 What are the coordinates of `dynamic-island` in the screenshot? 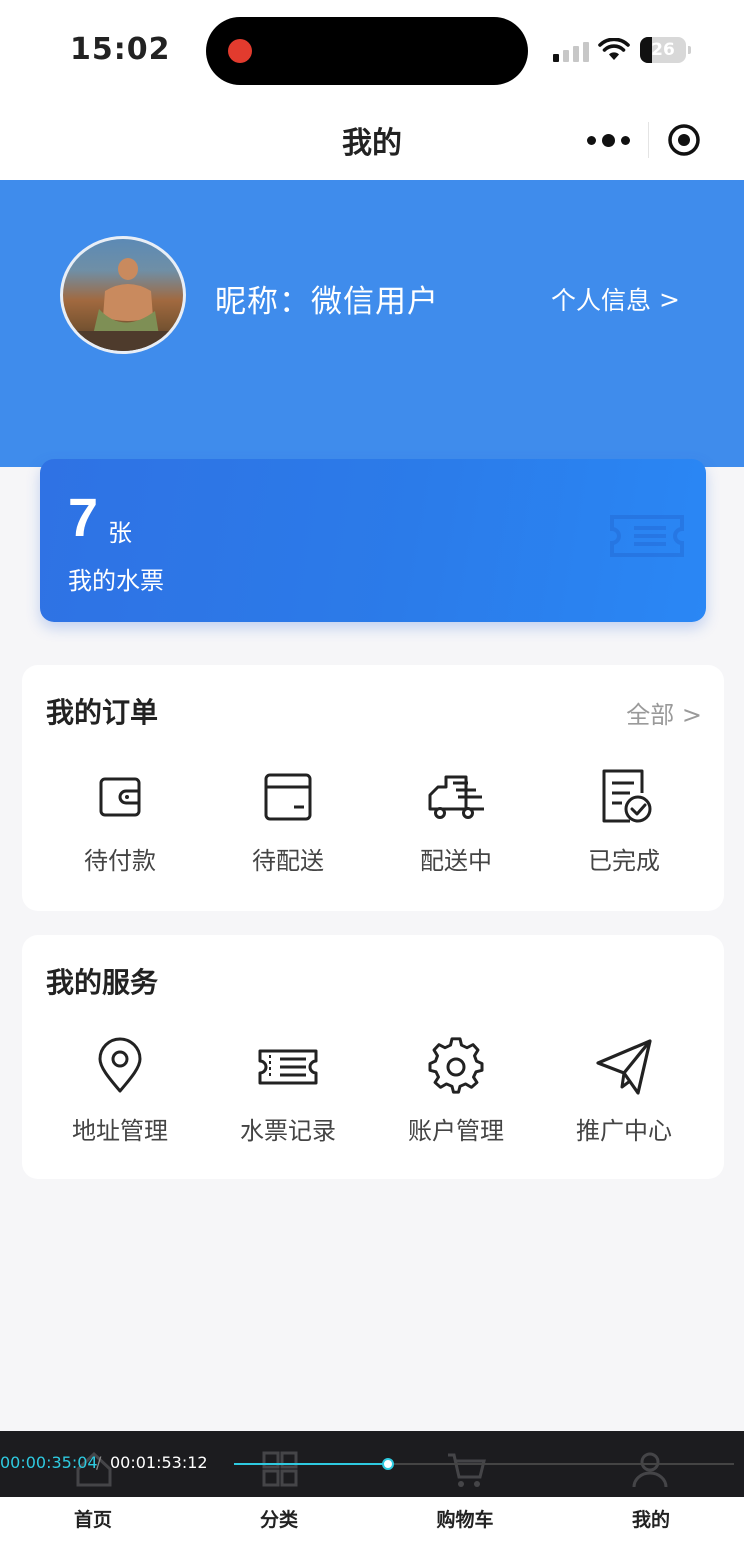 It's located at (367, 51).